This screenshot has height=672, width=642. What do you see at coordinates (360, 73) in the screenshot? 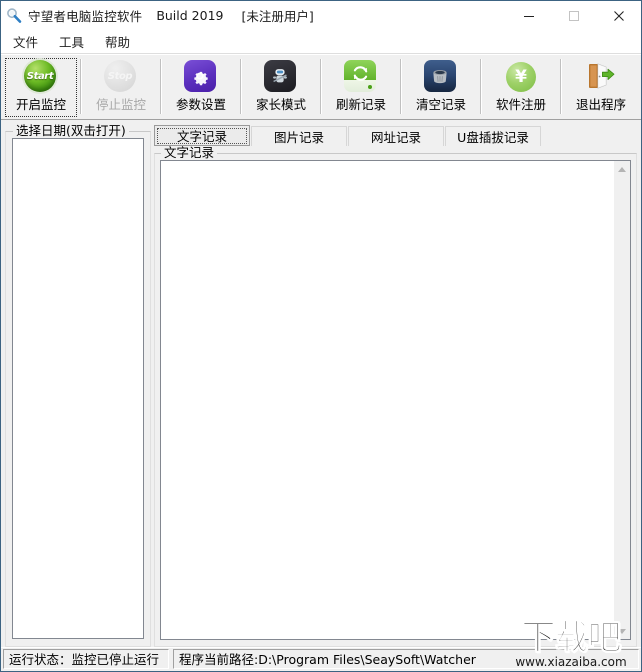
I see `refresh-icon-glyph` at bounding box center [360, 73].